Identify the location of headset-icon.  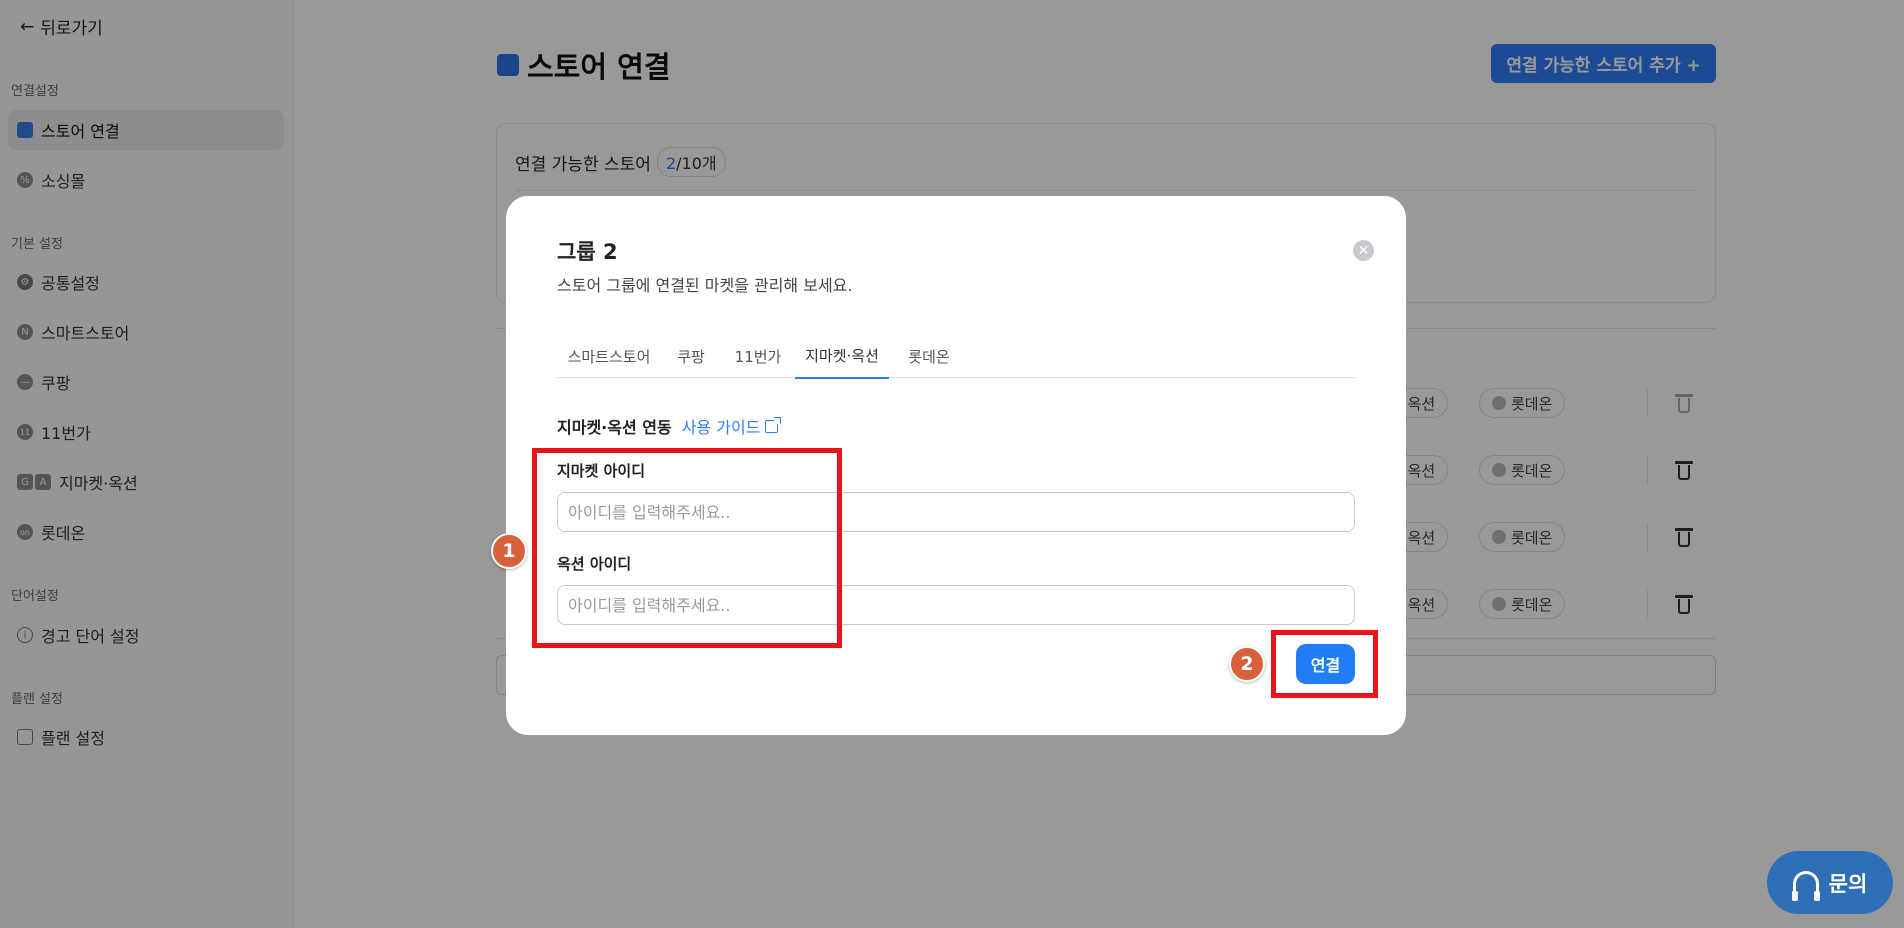
(1805, 885).